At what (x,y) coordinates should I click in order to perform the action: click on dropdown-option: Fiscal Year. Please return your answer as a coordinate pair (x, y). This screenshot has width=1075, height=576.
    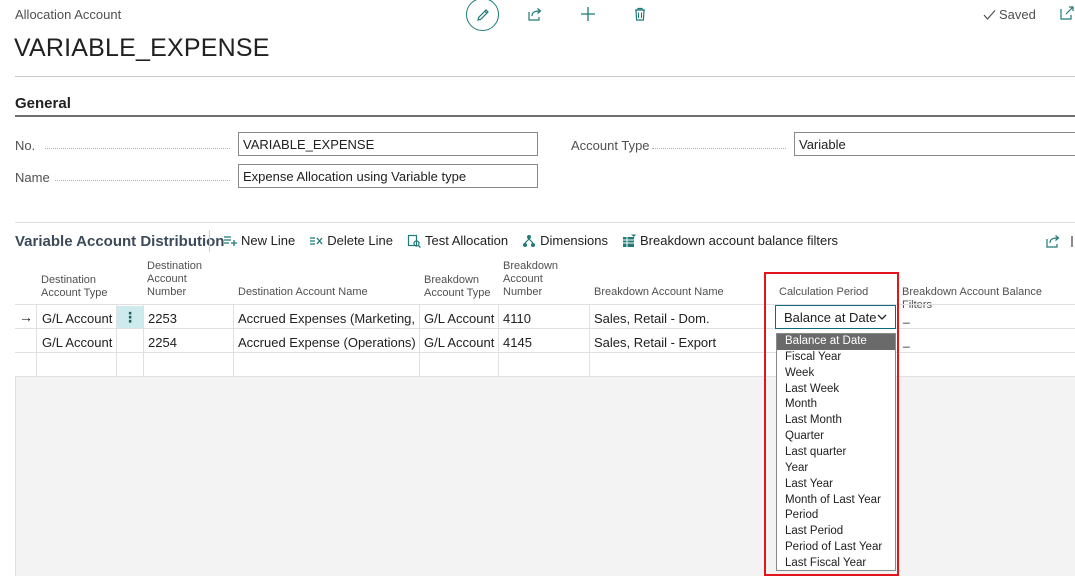
    Looking at the image, I should click on (836, 358).